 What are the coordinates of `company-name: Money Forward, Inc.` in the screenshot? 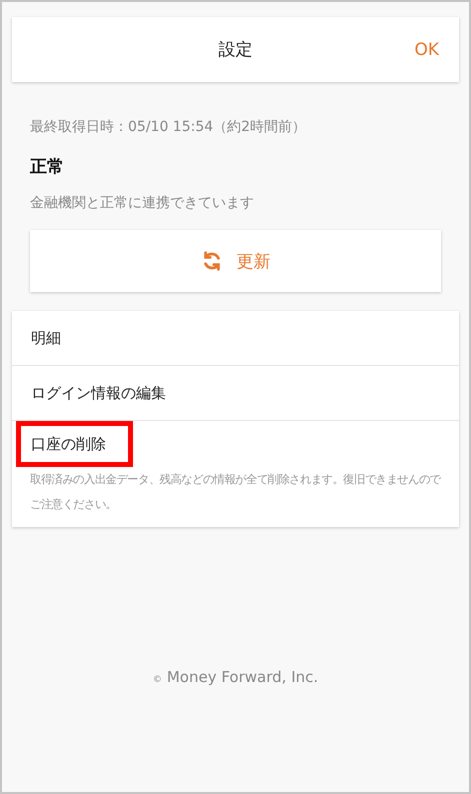 It's located at (242, 677).